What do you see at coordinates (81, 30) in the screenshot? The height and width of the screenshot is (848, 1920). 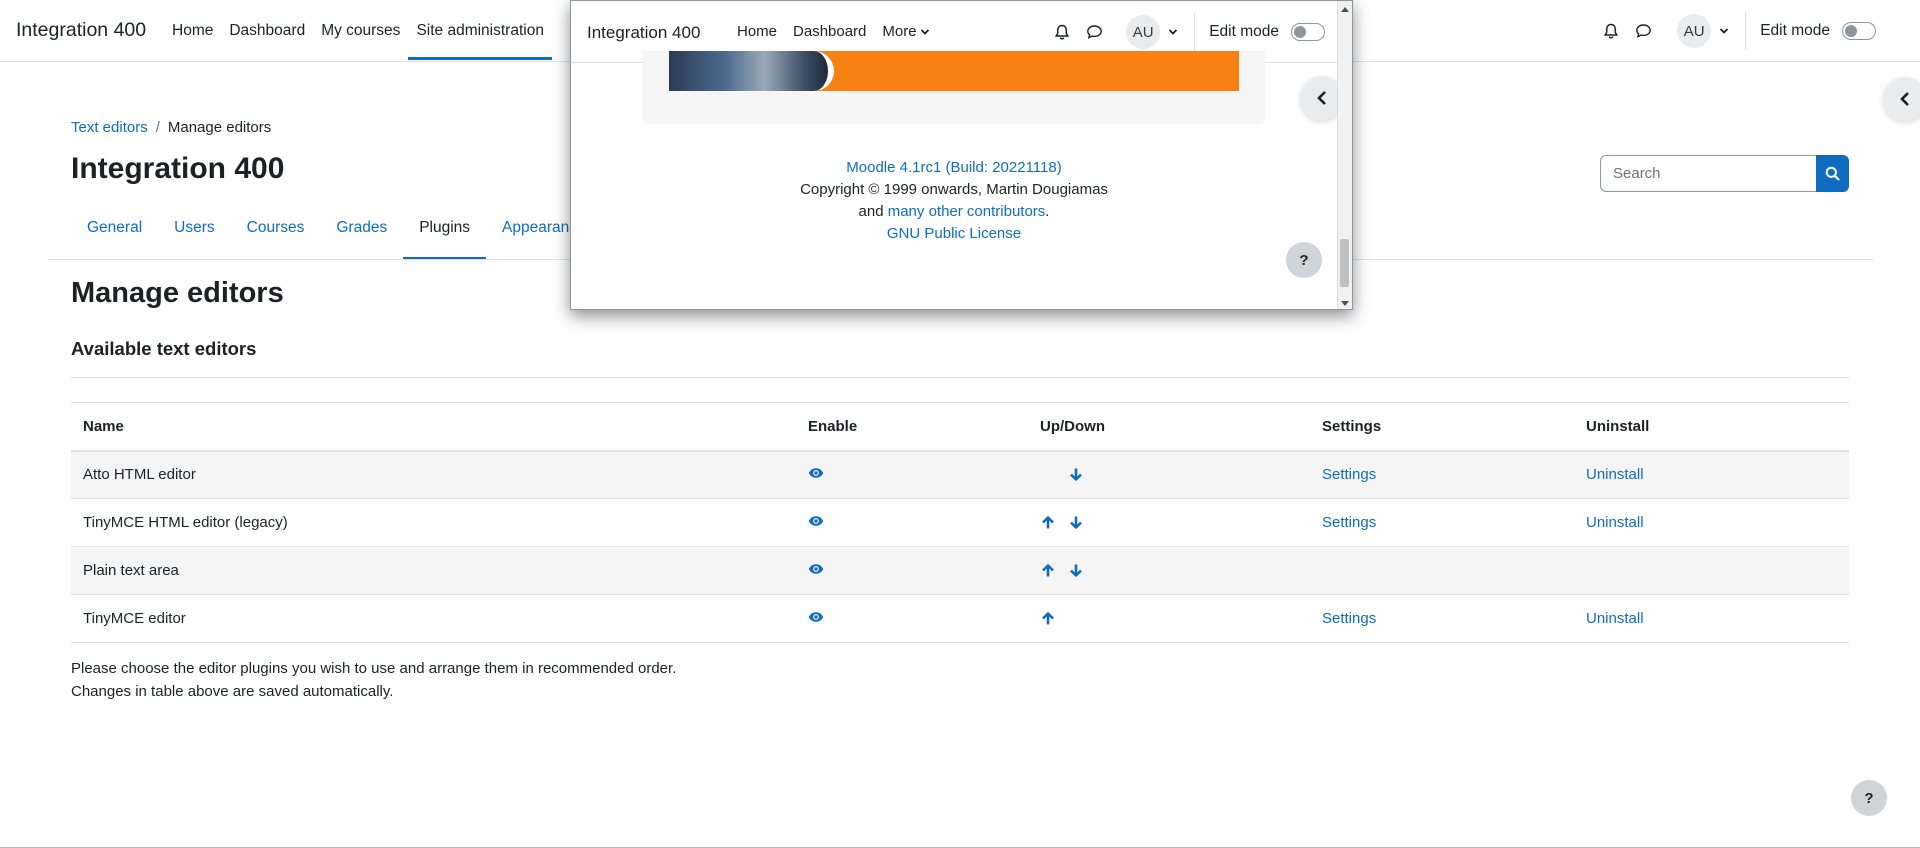 I see `site-brand: Integration 400` at bounding box center [81, 30].